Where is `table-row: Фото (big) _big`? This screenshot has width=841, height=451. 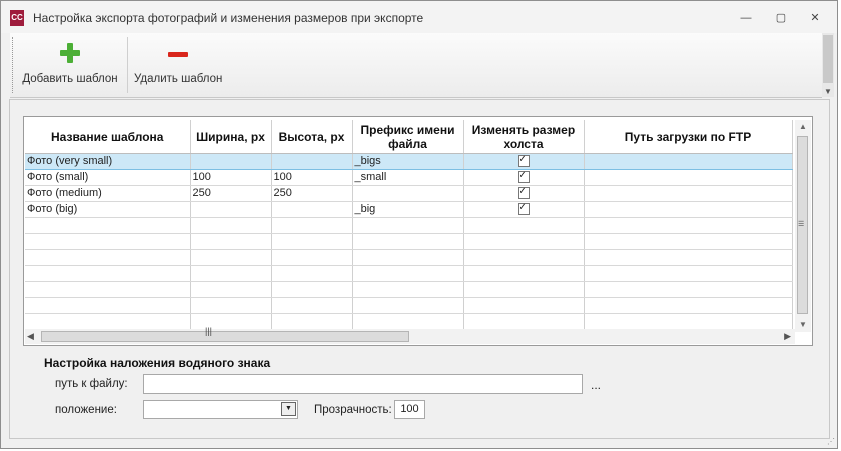
table-row: Фото (big) _big is located at coordinates (409, 209).